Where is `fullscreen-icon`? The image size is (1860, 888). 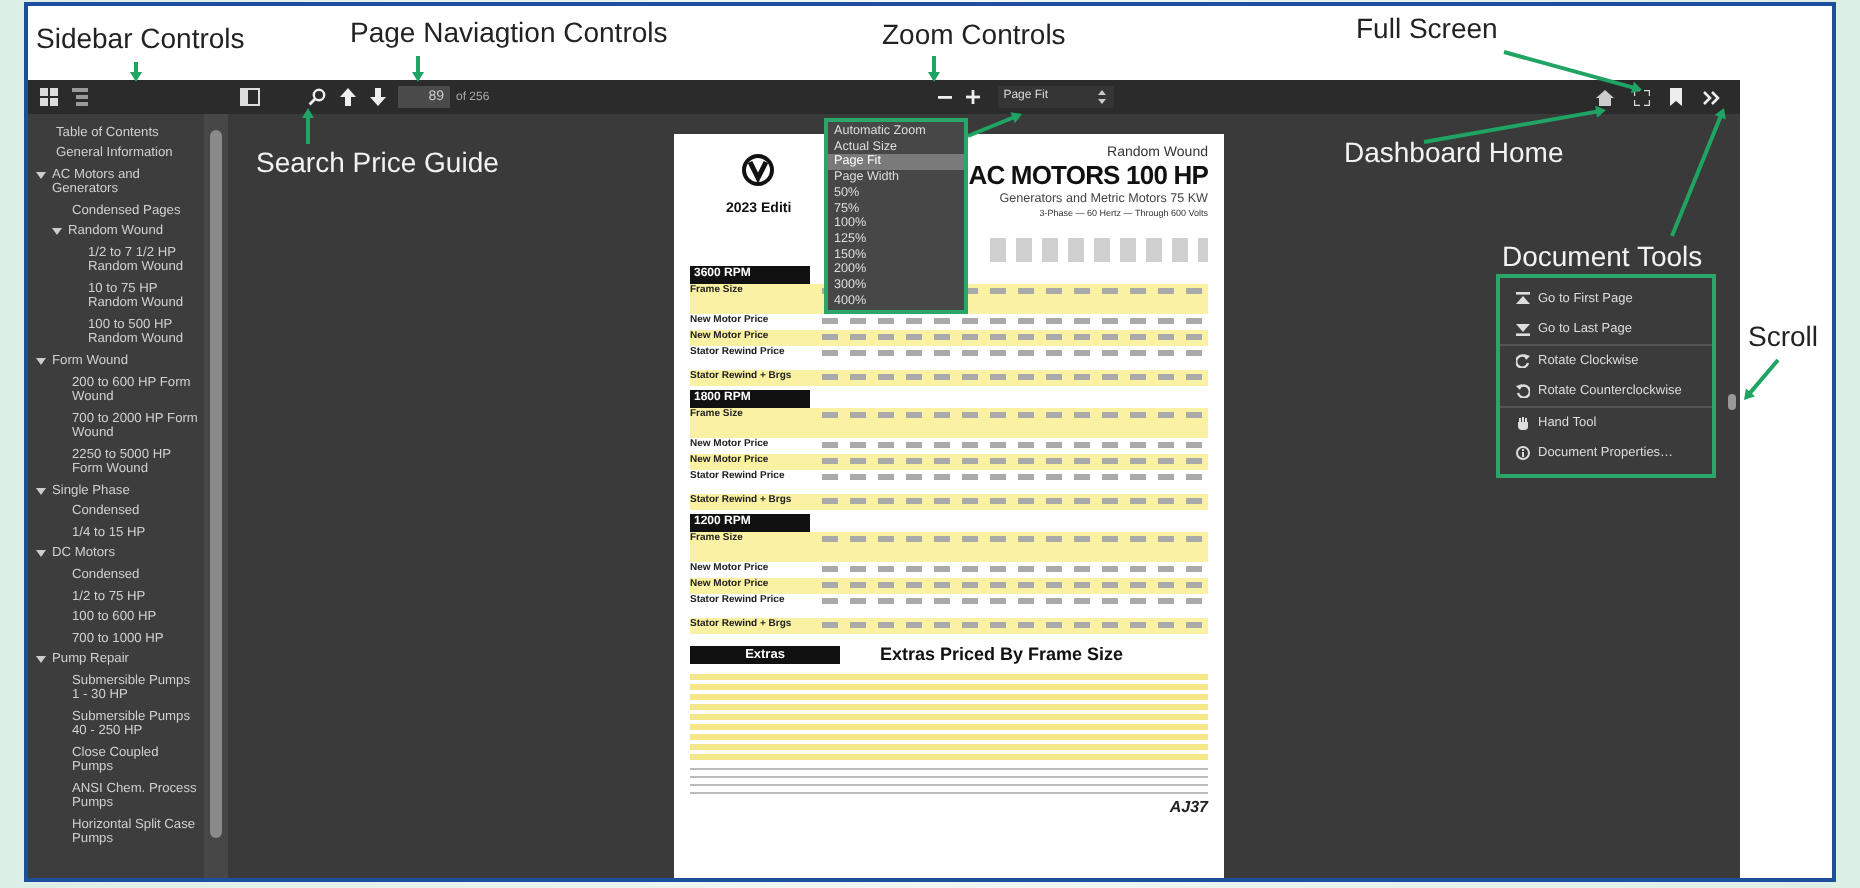
fullscreen-icon is located at coordinates (1642, 97).